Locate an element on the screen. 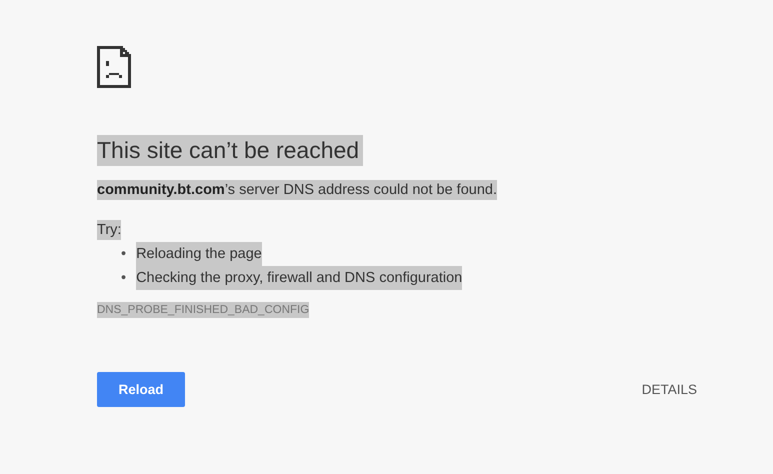 The width and height of the screenshot is (773, 474). suggestion-item: Reloading the page is located at coordinates (199, 254).